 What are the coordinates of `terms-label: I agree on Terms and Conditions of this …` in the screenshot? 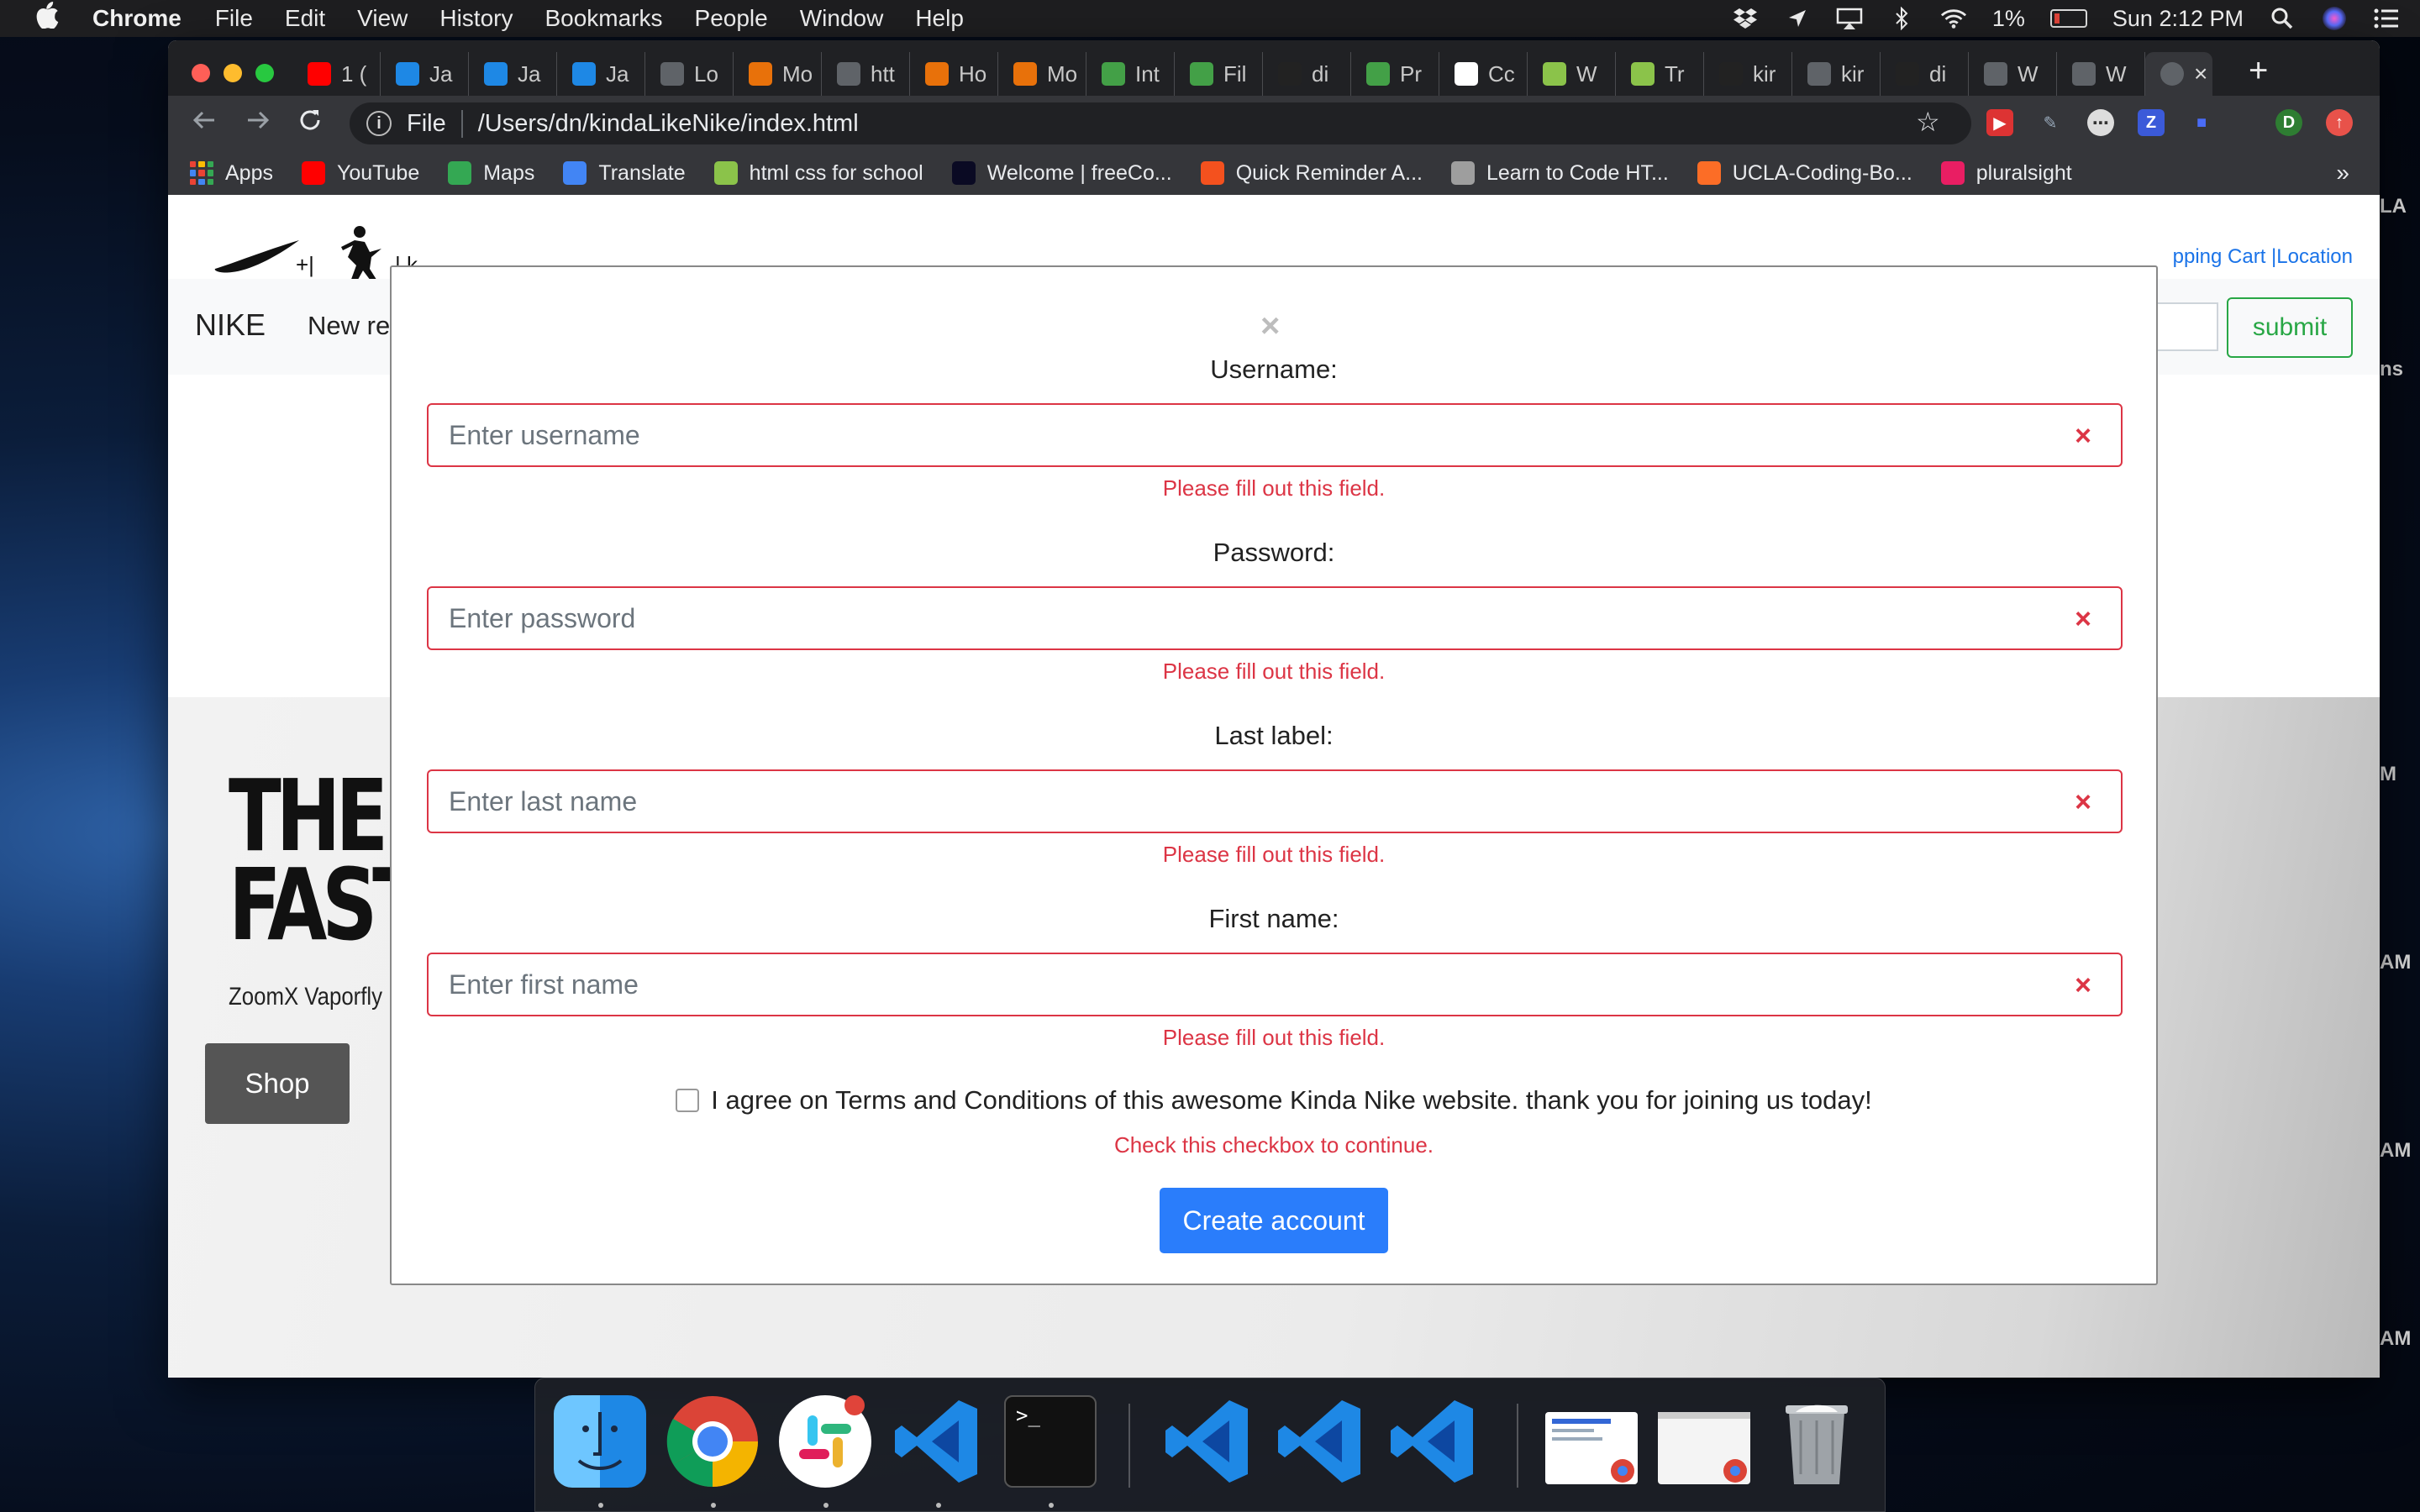 It's located at (1291, 1100).